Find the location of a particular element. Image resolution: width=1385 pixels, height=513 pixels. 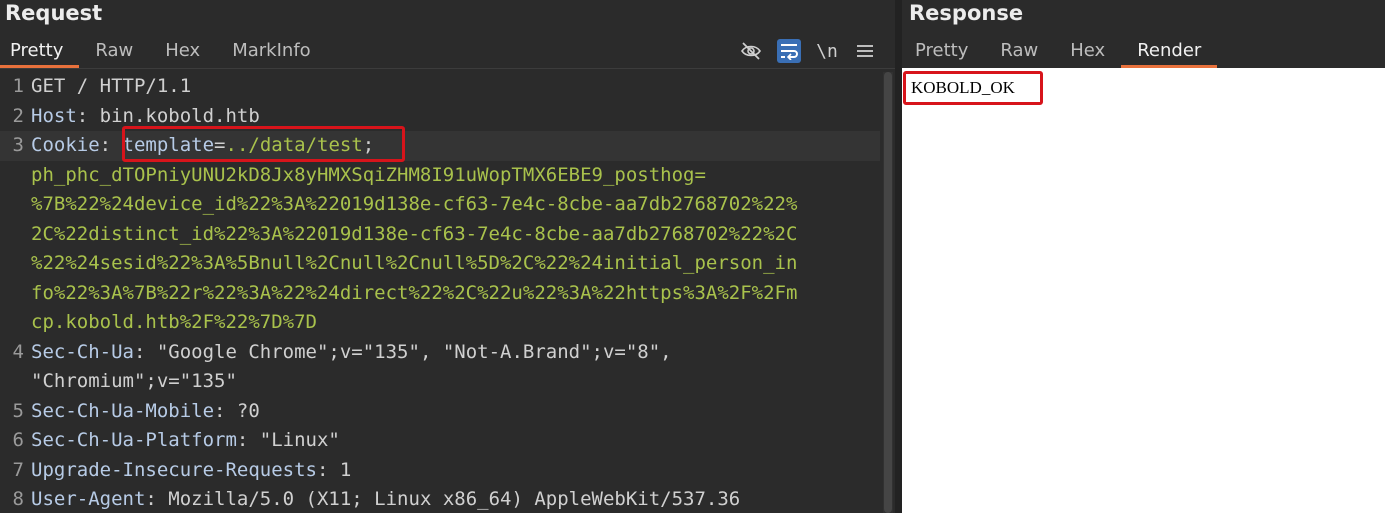

tab-separator is located at coordinates (447, 68).